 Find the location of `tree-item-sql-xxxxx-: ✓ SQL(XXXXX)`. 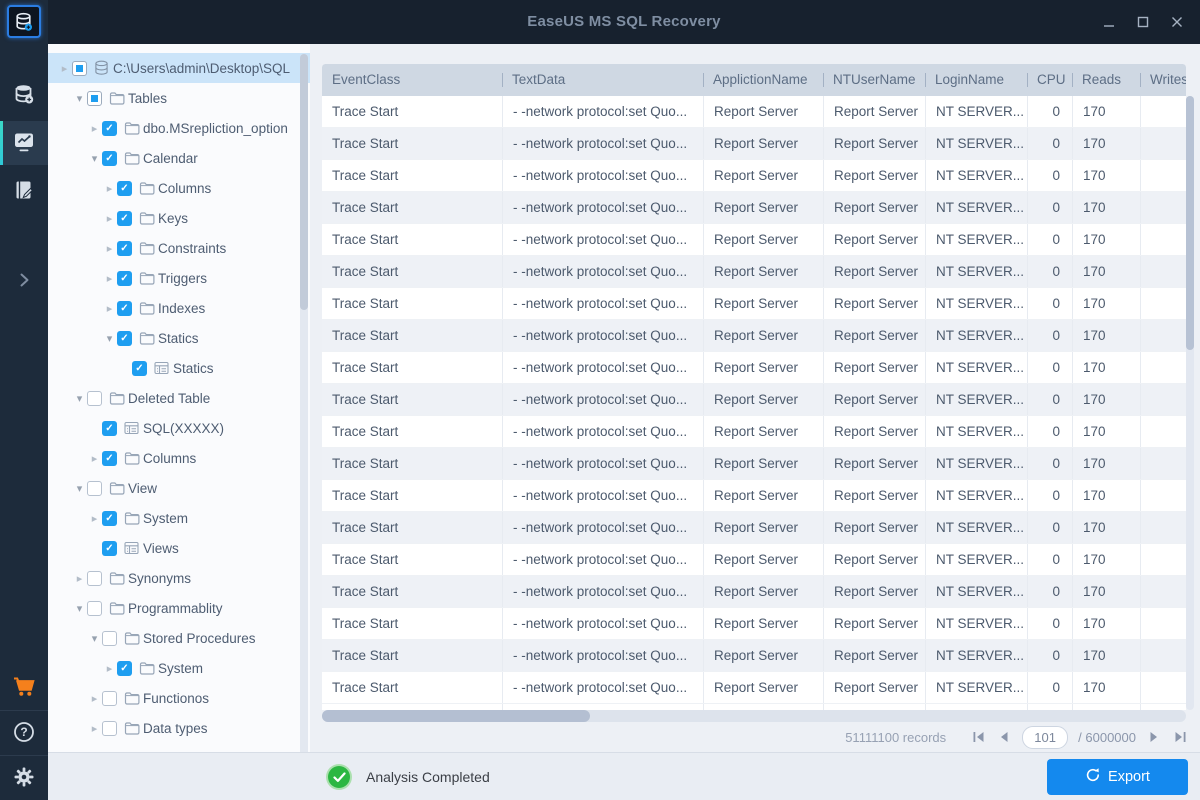

tree-item-sql-xxxxx-: ✓ SQL(XXXXX) is located at coordinates (179, 428).